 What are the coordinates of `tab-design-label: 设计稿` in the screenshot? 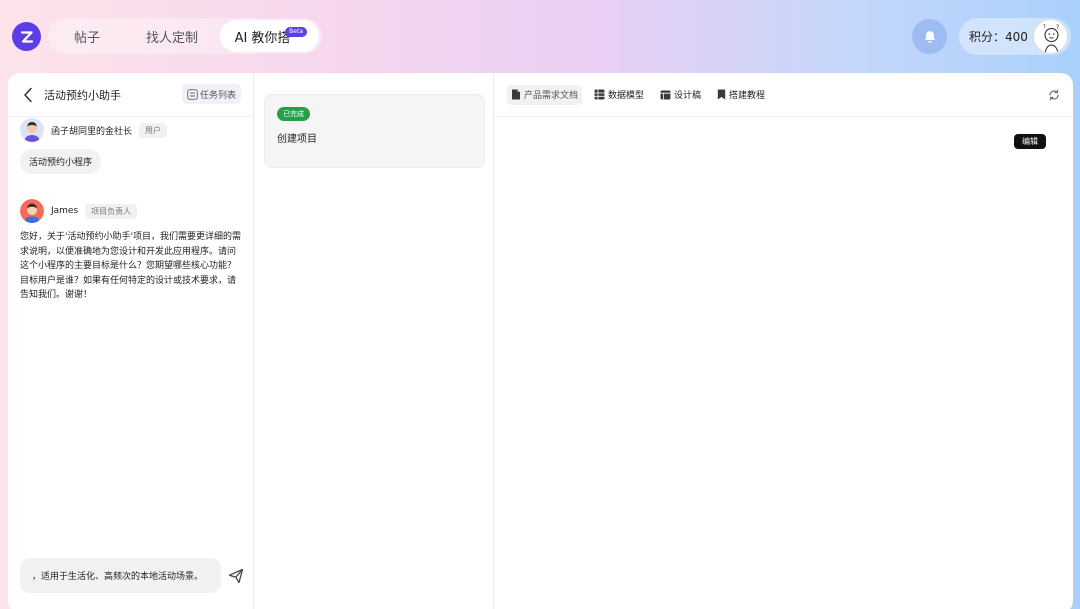 It's located at (688, 96).